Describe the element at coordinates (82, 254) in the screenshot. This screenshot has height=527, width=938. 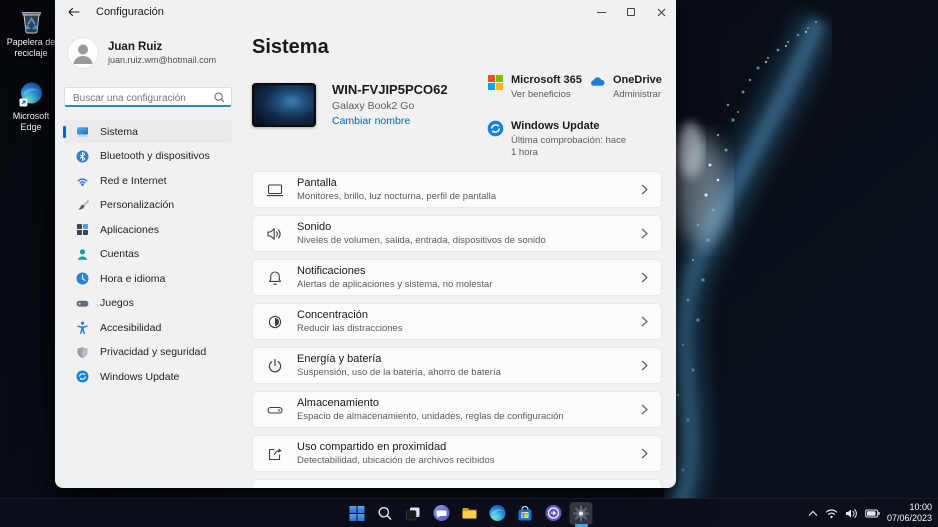
I see `accounts-icon` at that location.